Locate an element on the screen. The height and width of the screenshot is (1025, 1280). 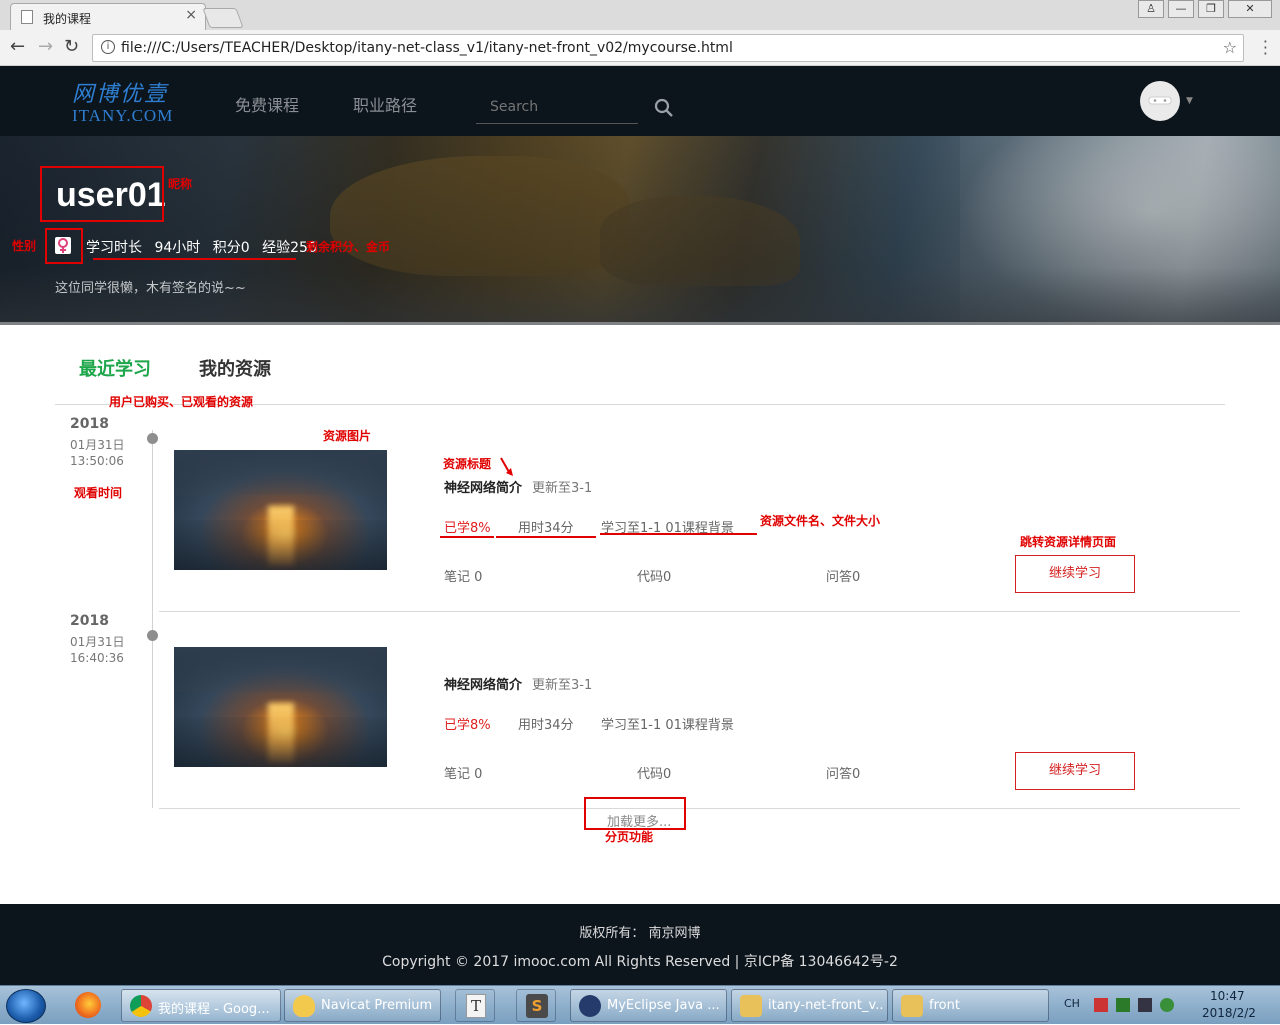
input-language-indicator: CH is located at coordinates (1072, 1003).